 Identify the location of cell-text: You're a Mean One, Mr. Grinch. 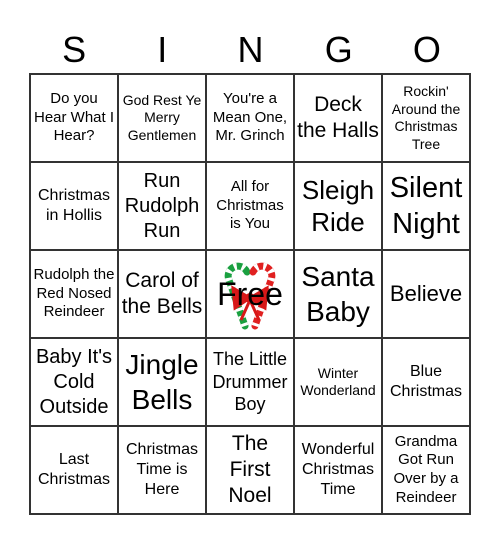
(250, 117).